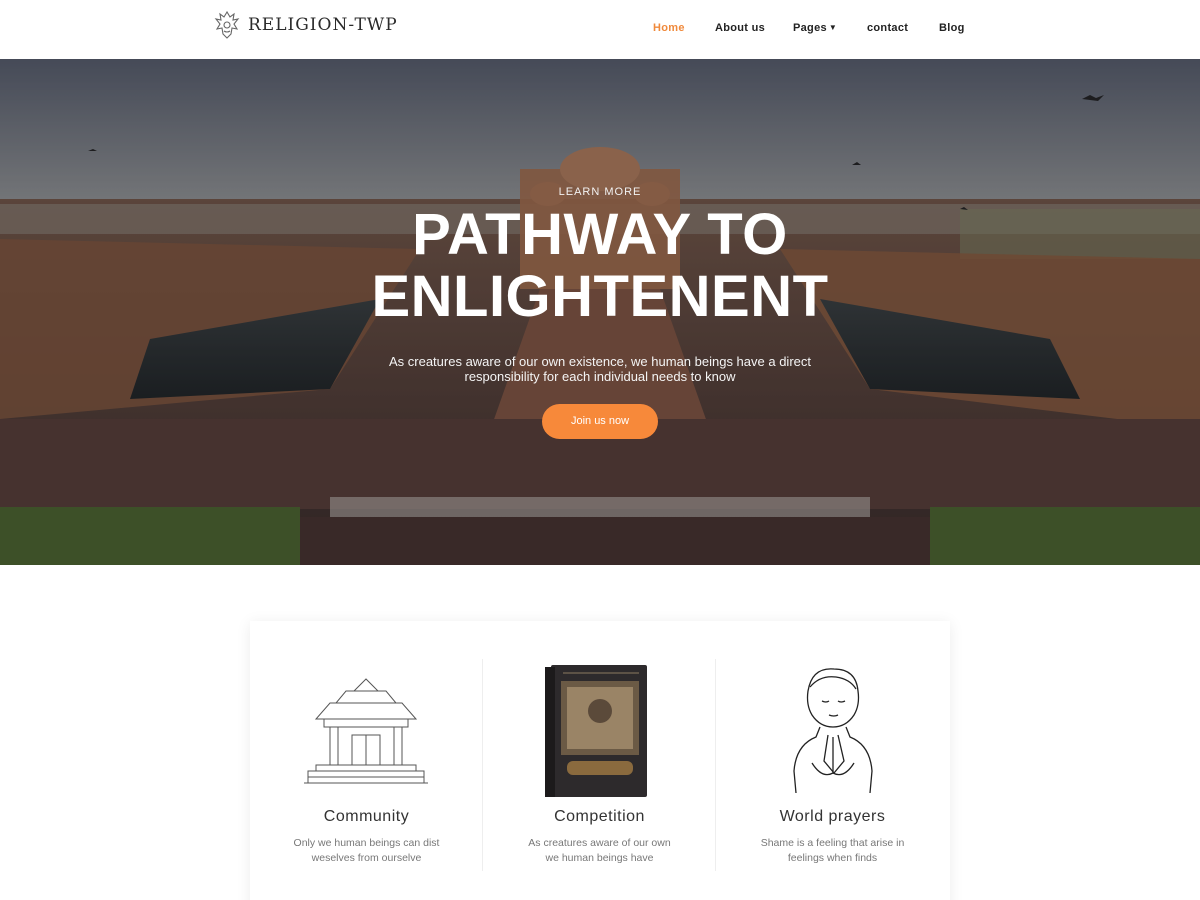  I want to click on hero-title-line-2: ENLIGHTENENT, so click(600, 296).